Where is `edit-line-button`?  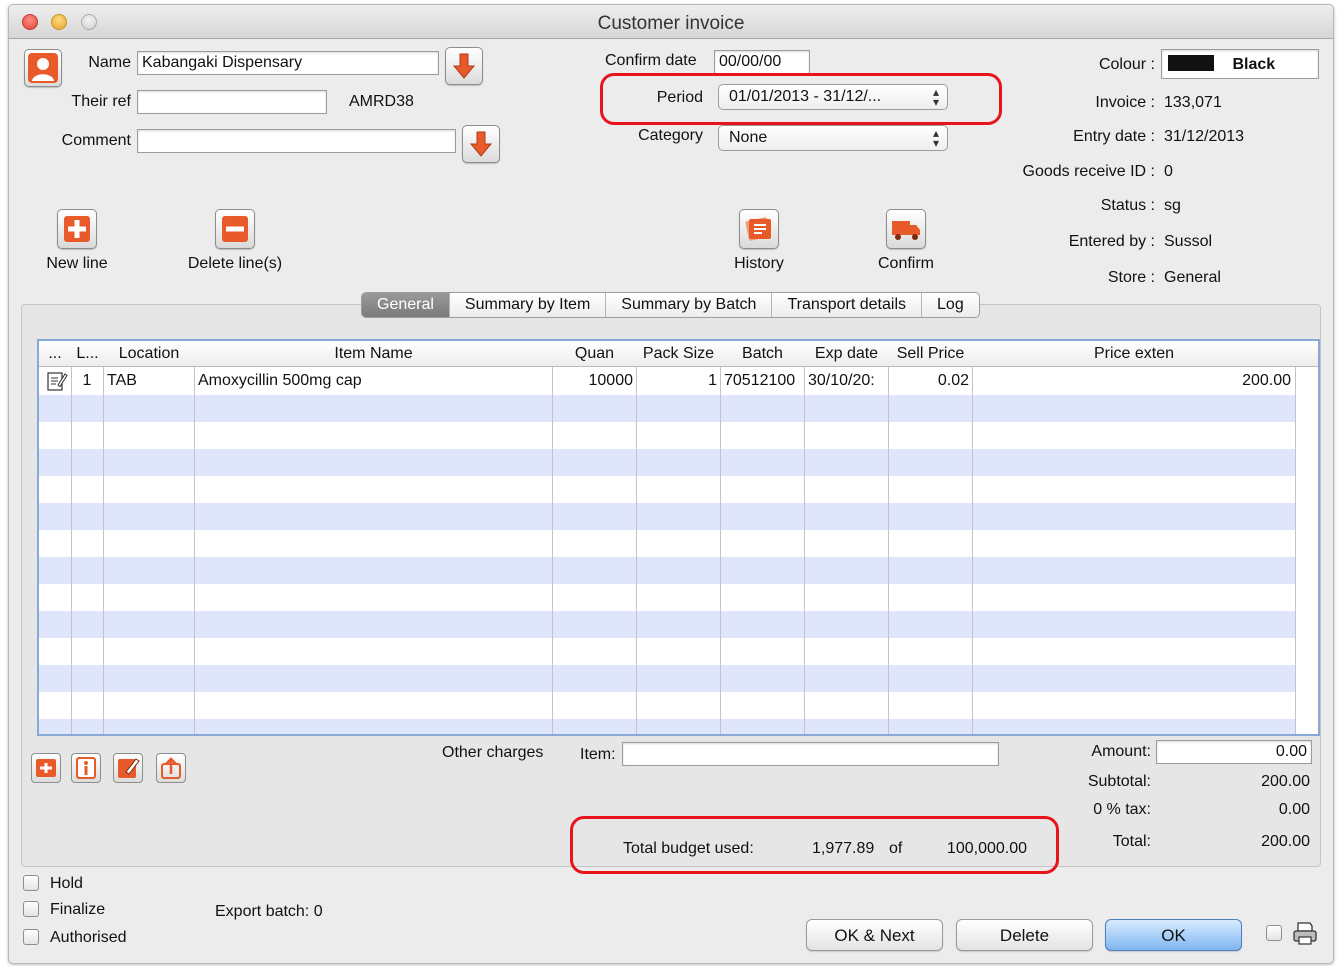
edit-line-button is located at coordinates (128, 768).